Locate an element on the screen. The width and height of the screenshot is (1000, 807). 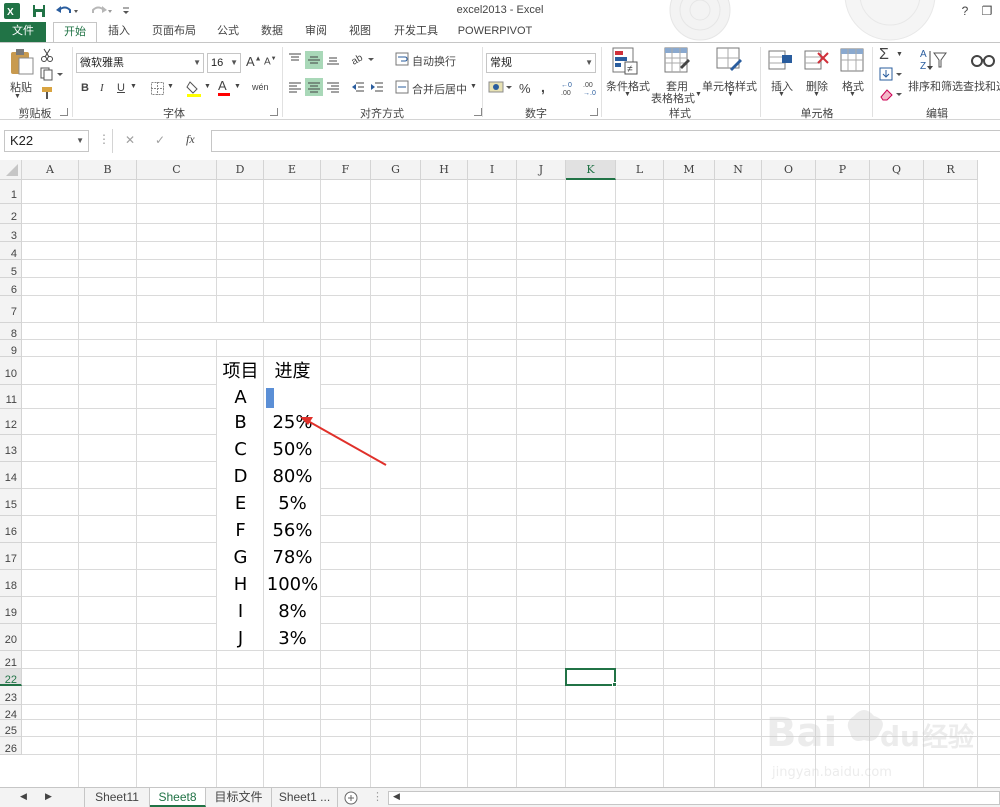
column-header-i: I is located at coordinates (492, 170).